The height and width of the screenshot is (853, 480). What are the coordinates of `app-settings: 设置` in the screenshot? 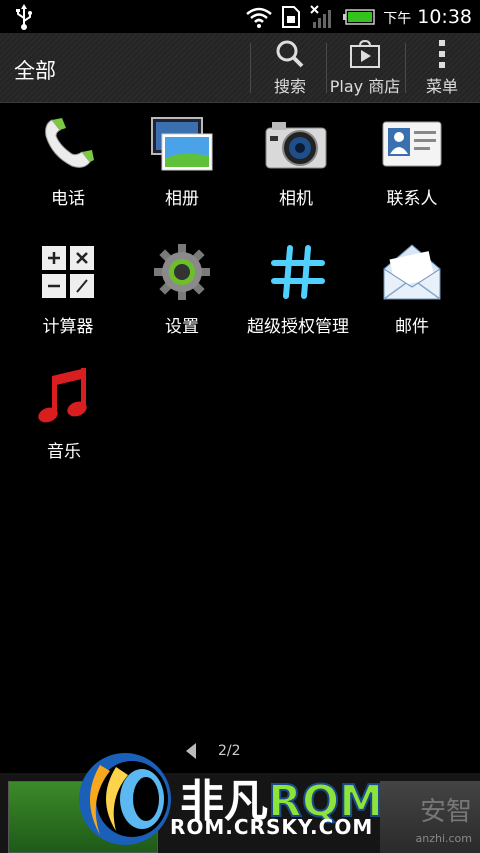 It's located at (182, 295).